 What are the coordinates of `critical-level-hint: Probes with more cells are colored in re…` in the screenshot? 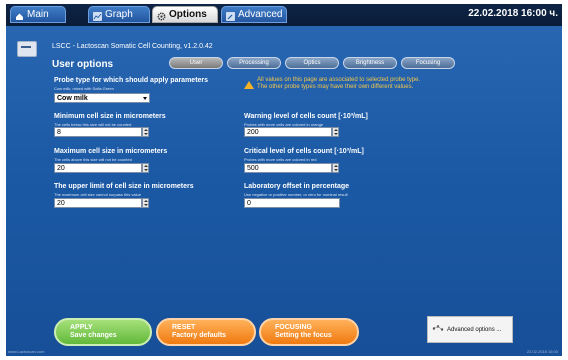 It's located at (280, 159).